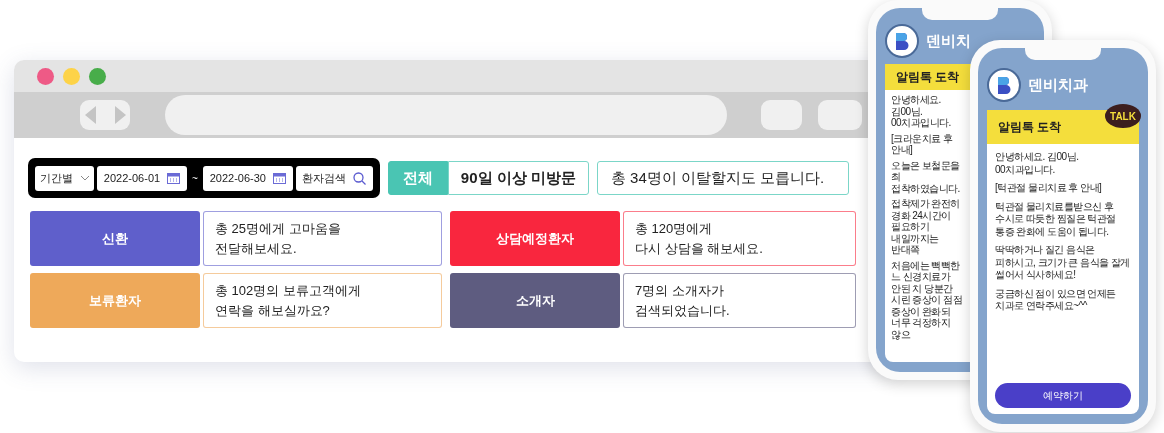 Image resolution: width=1164 pixels, height=433 pixels. What do you see at coordinates (97, 76) in the screenshot?
I see `maximize-dot-icon` at bounding box center [97, 76].